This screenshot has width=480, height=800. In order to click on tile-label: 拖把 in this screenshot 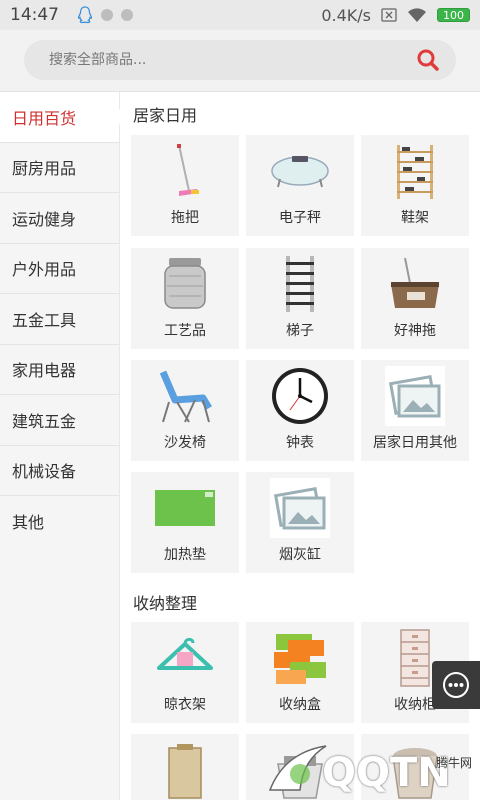, I will do `click(185, 218)`.